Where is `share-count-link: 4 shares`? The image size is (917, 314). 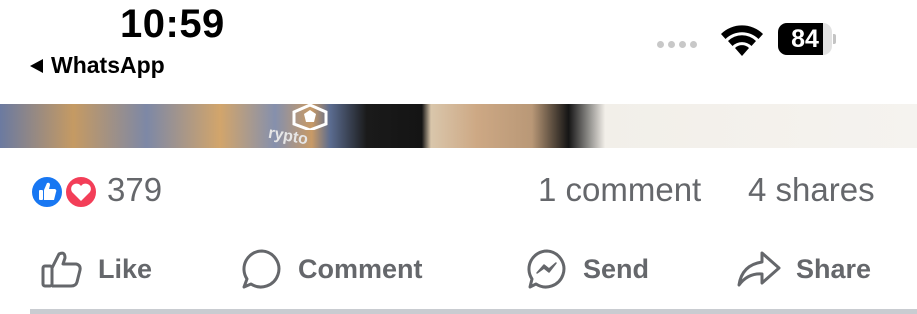 share-count-link: 4 shares is located at coordinates (811, 190).